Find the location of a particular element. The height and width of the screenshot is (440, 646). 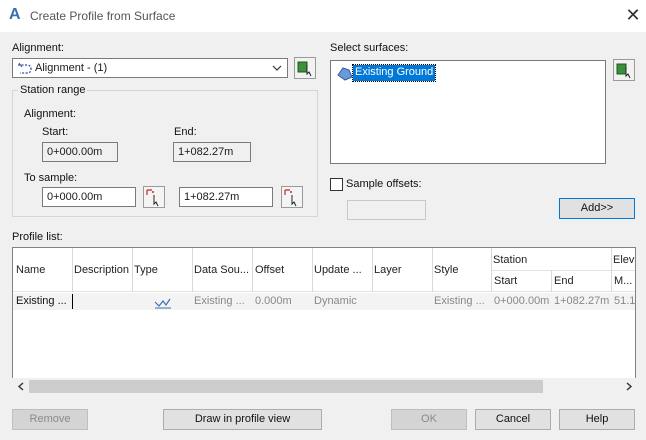

pick-surface-button is located at coordinates (624, 70).